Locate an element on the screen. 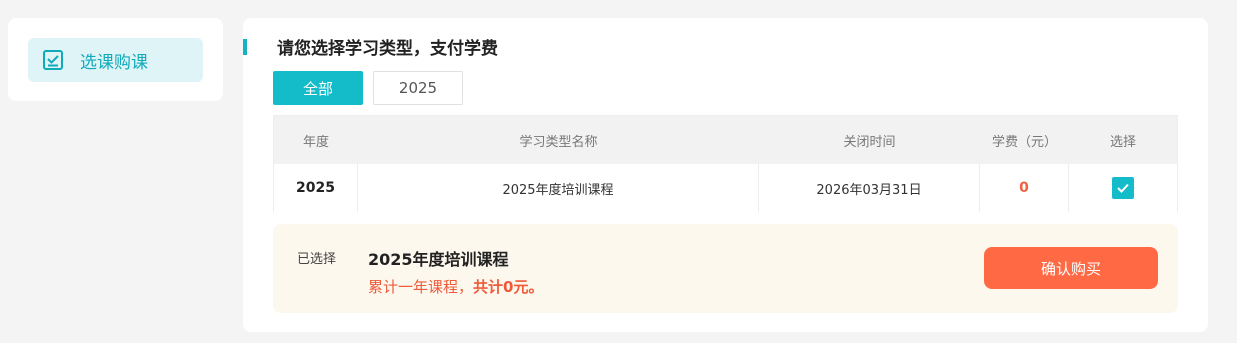  total-description: 累计一年课程，共计0元。 is located at coordinates (455, 286).